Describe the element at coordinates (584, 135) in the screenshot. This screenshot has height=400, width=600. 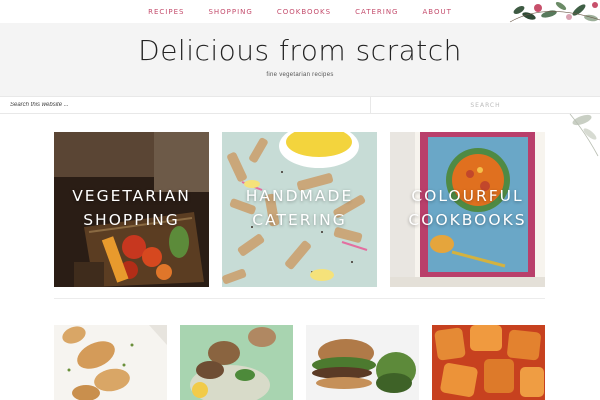
I see `floral-decoration-icon` at that location.